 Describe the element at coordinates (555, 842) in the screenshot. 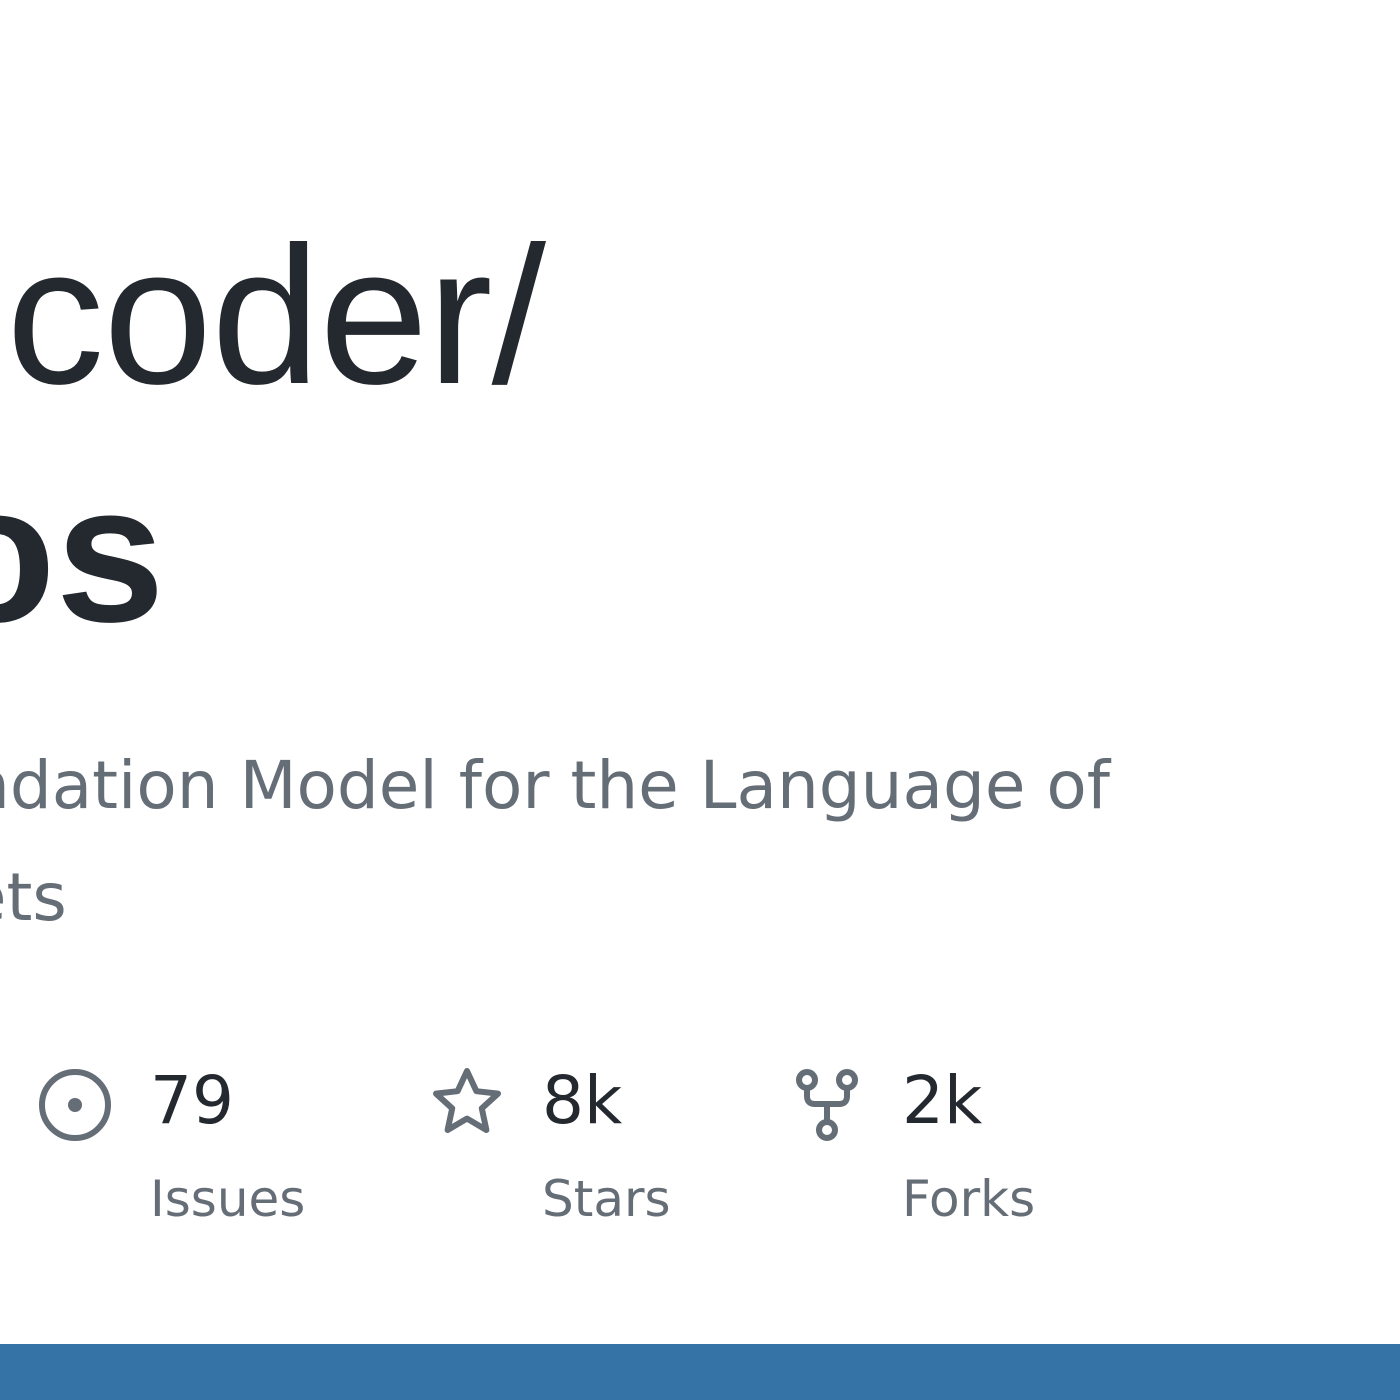

I see `repo-description: ndation Model for the Language of kets` at that location.